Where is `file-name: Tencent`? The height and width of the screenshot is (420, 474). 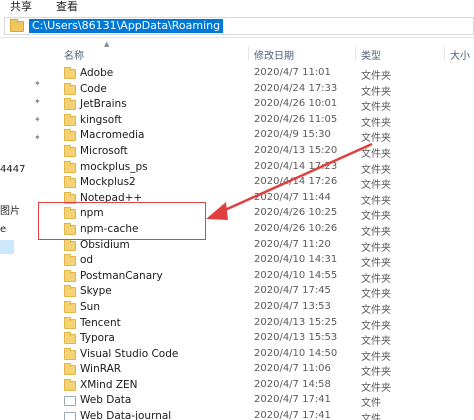
file-name: Tencent is located at coordinates (100, 322).